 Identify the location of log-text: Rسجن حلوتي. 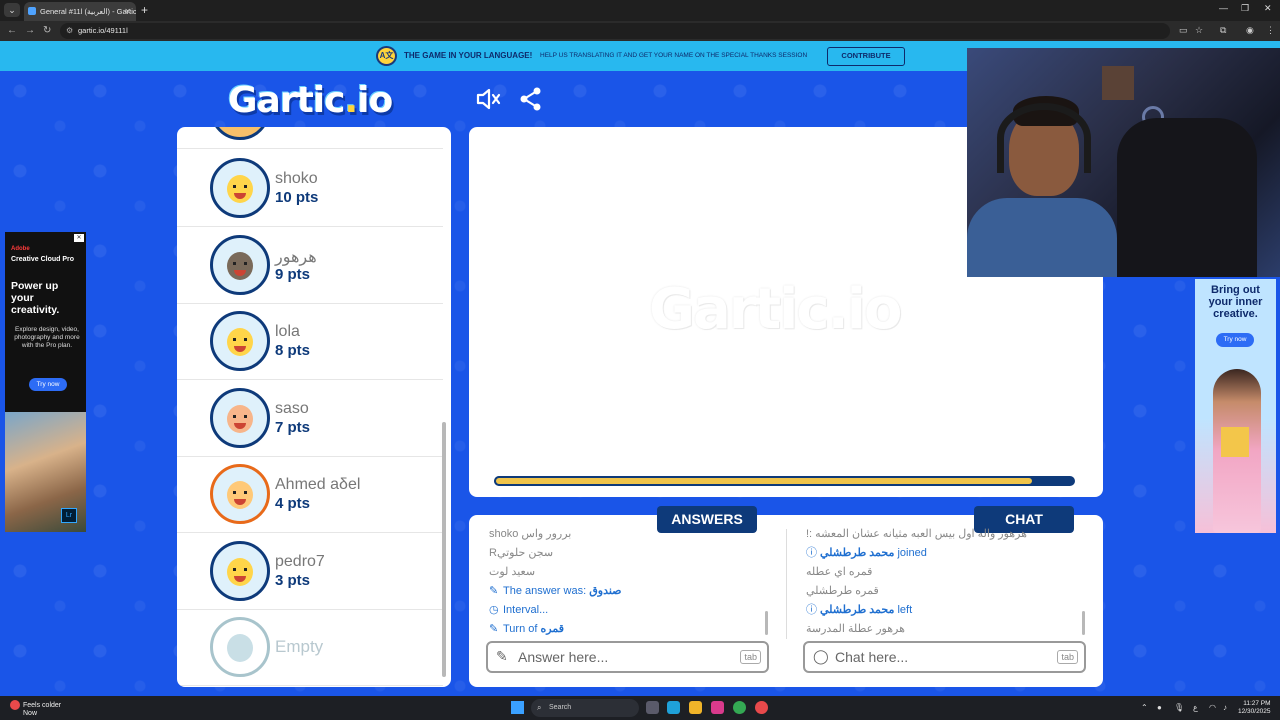
(521, 553).